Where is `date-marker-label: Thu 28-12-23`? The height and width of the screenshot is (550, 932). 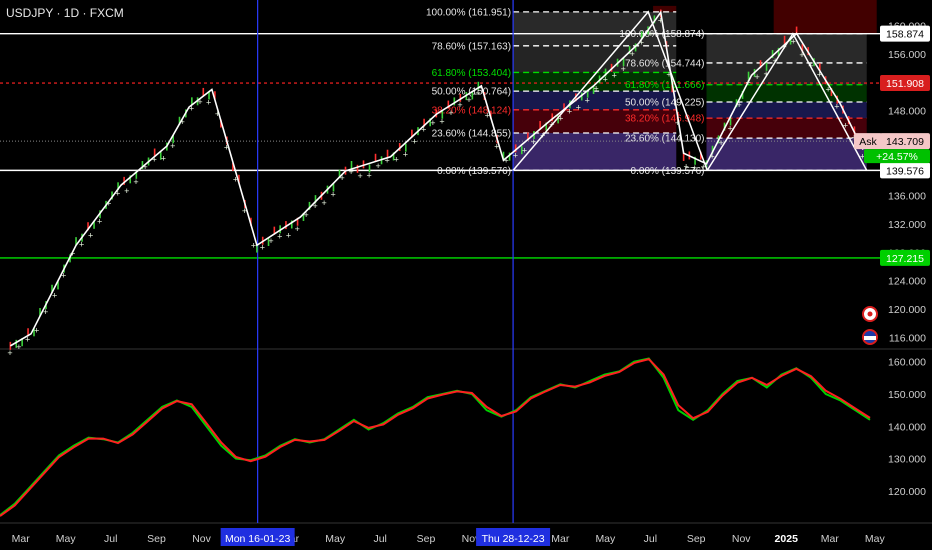
date-marker-label: Thu 28-12-23 is located at coordinates (513, 539).